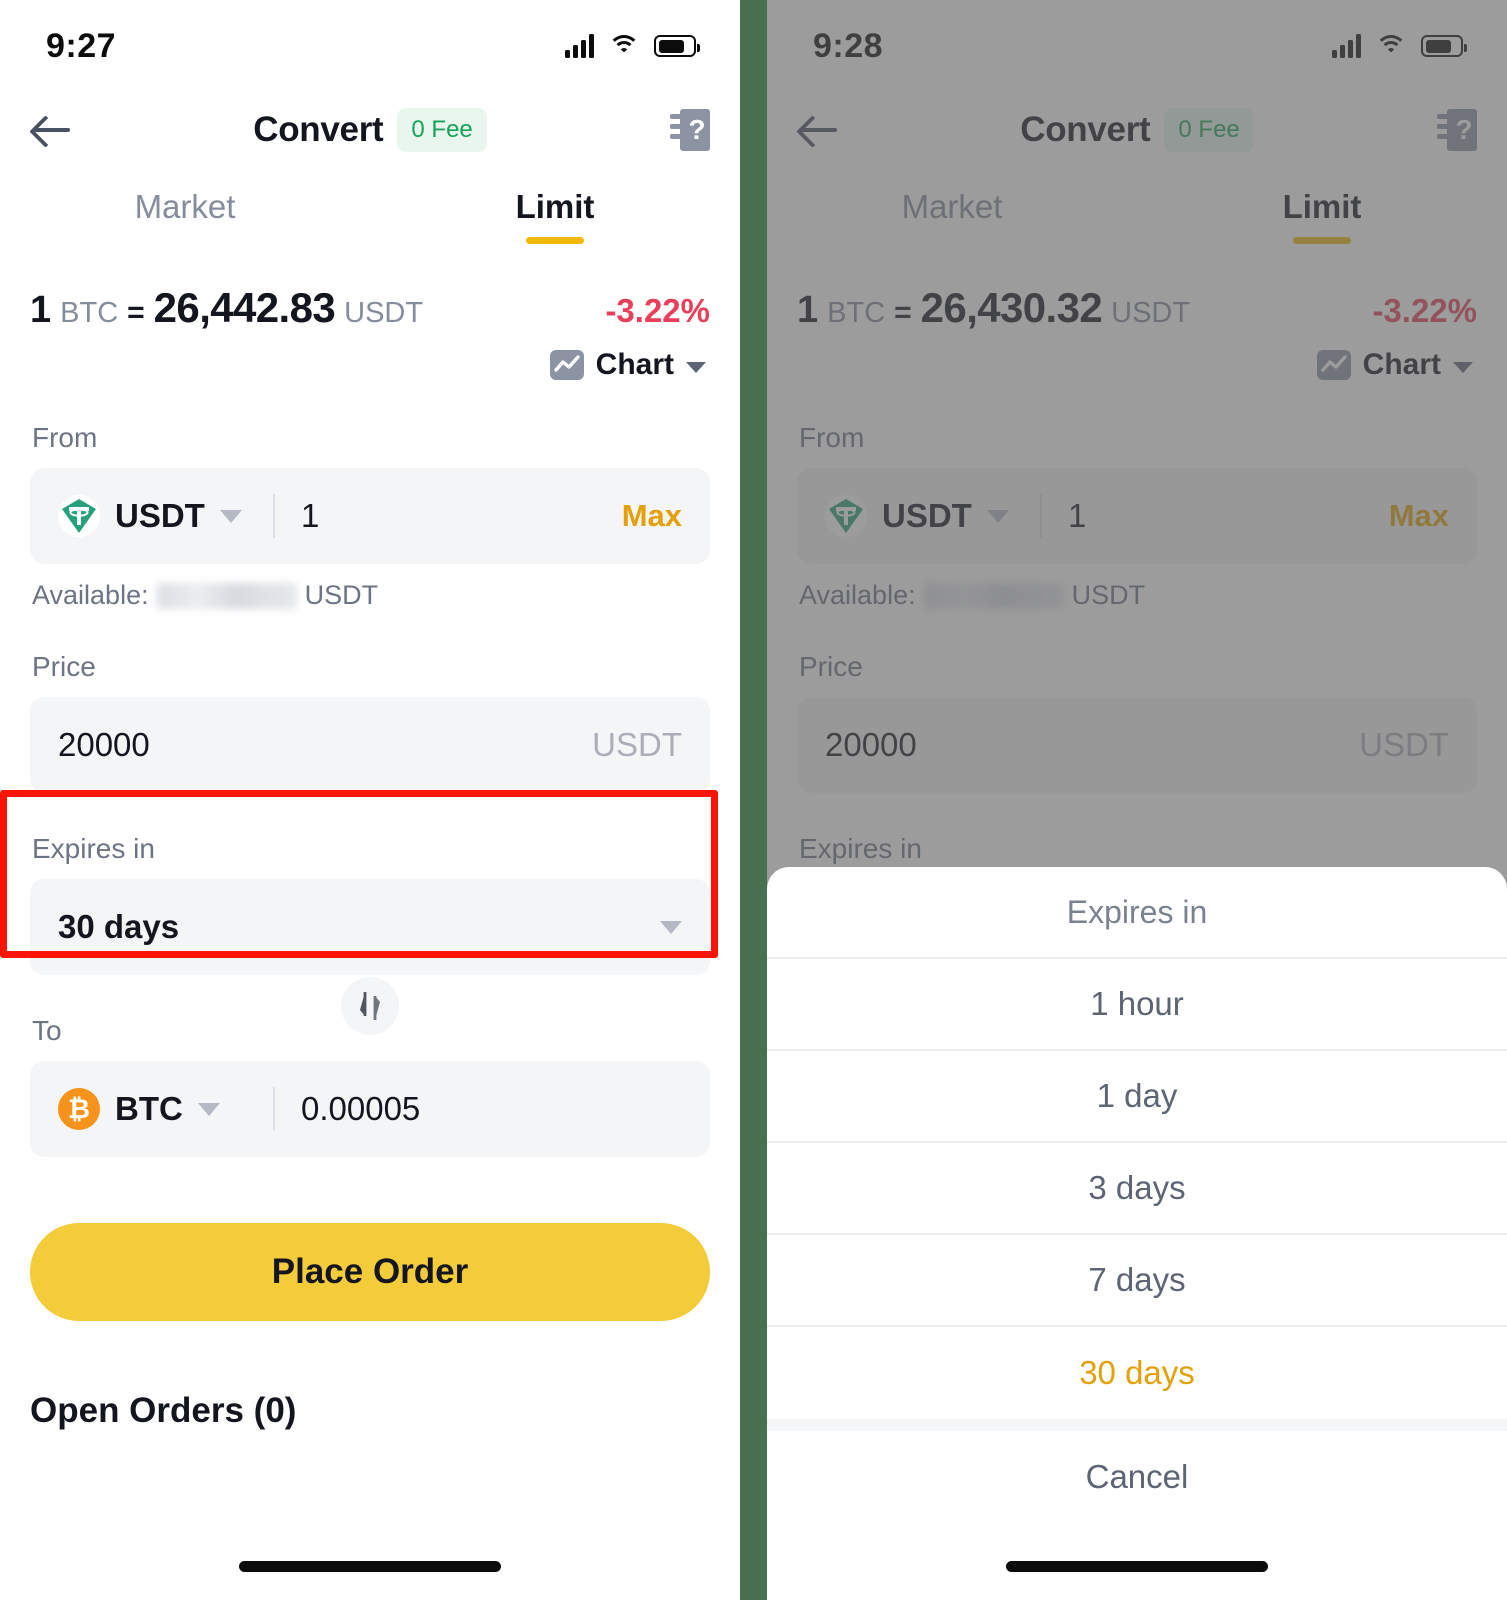  What do you see at coordinates (81, 45) in the screenshot?
I see `status-clock: 9:27` at bounding box center [81, 45].